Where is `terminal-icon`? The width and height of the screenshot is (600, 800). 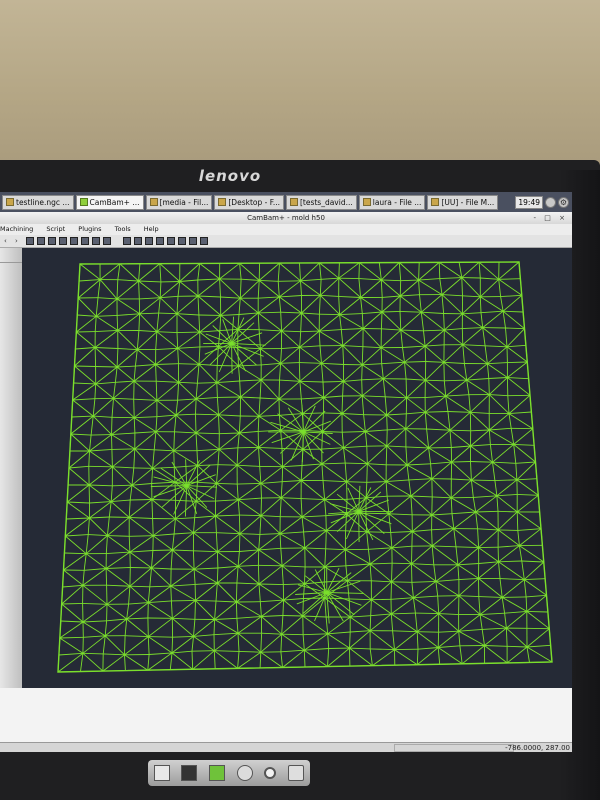
terminal-icon is located at coordinates (189, 773).